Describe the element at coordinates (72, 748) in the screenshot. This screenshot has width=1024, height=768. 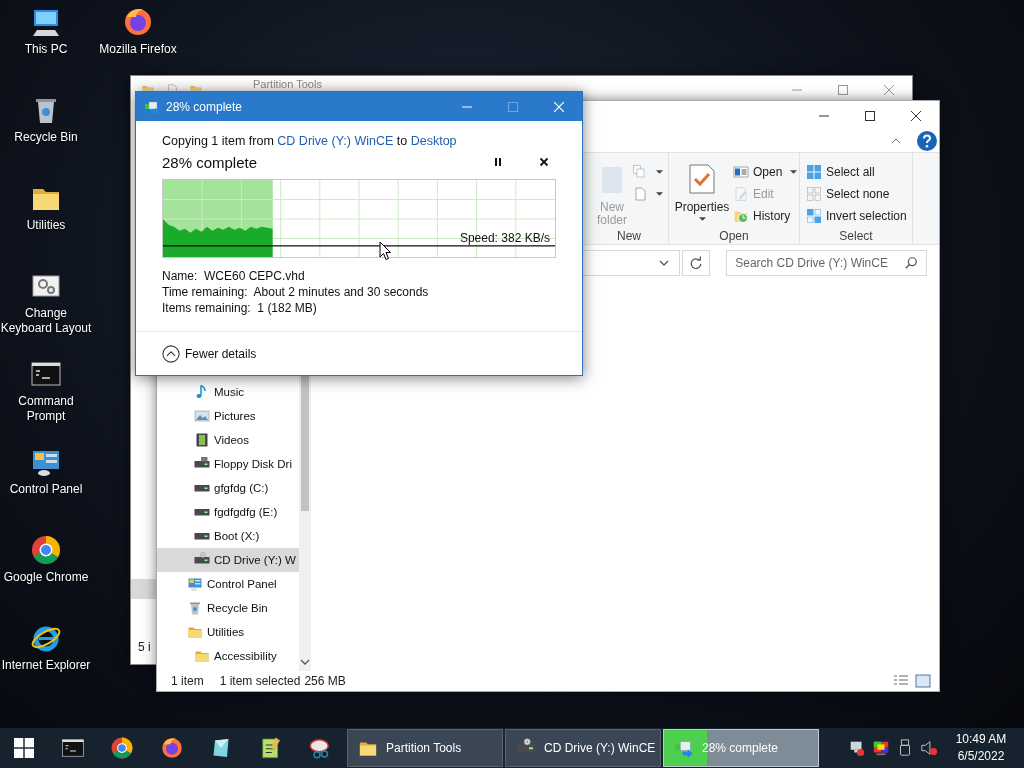
I see `terminal-icon` at that location.